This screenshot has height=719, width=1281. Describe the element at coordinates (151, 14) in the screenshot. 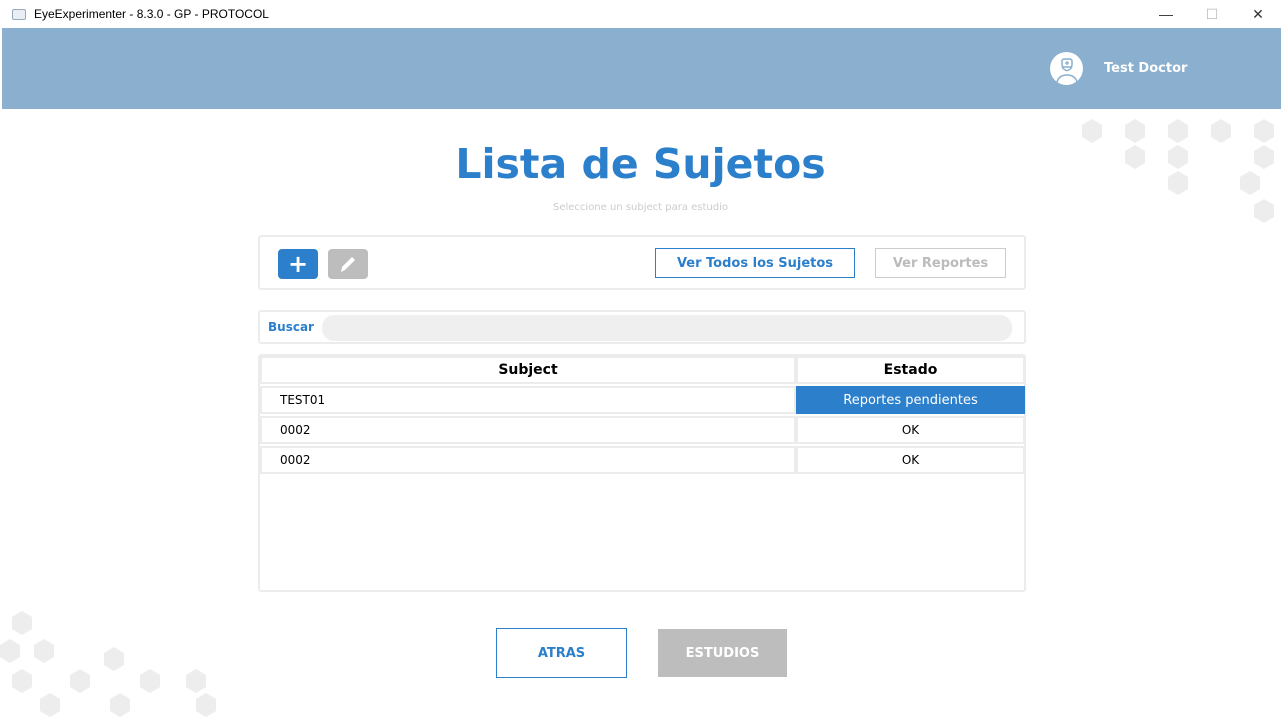

I see `window-title: EyeExperimenter - 8.3.0 - GP - PROTOCOL` at that location.